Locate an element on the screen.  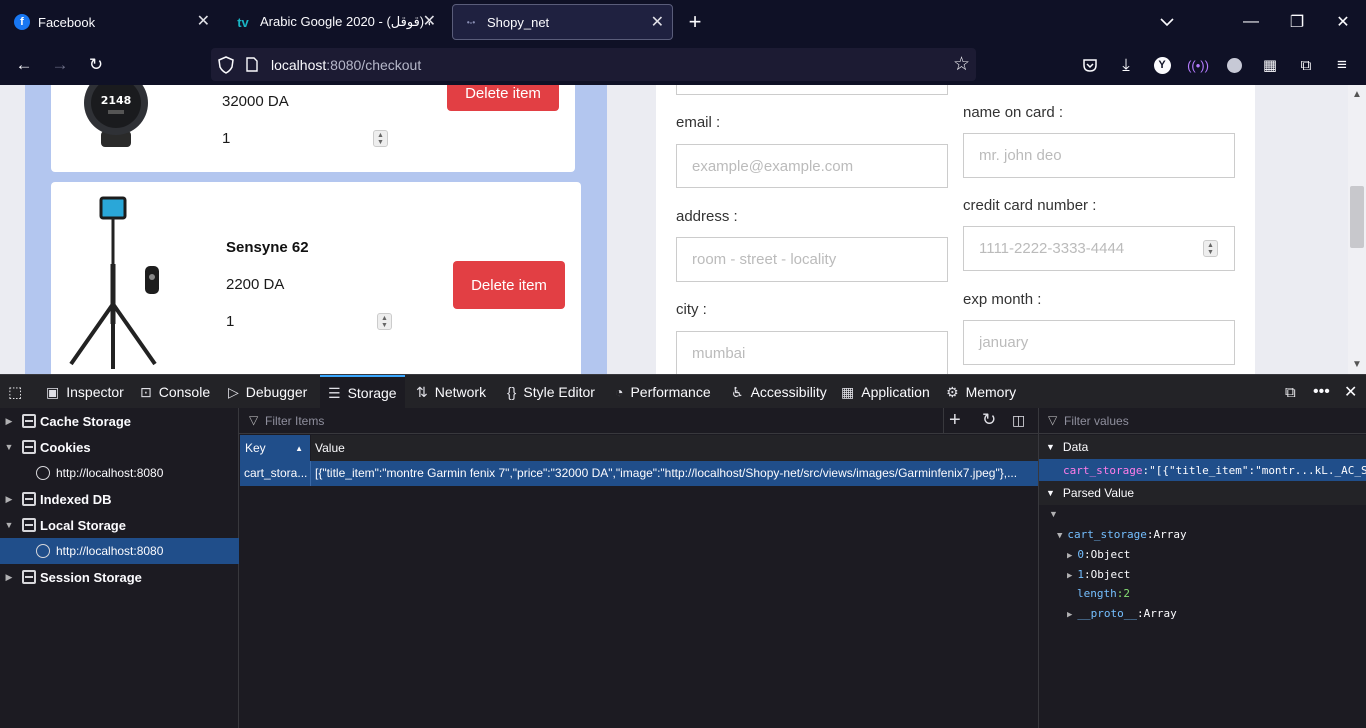
account-icon: Y is located at coordinates (1162, 65).